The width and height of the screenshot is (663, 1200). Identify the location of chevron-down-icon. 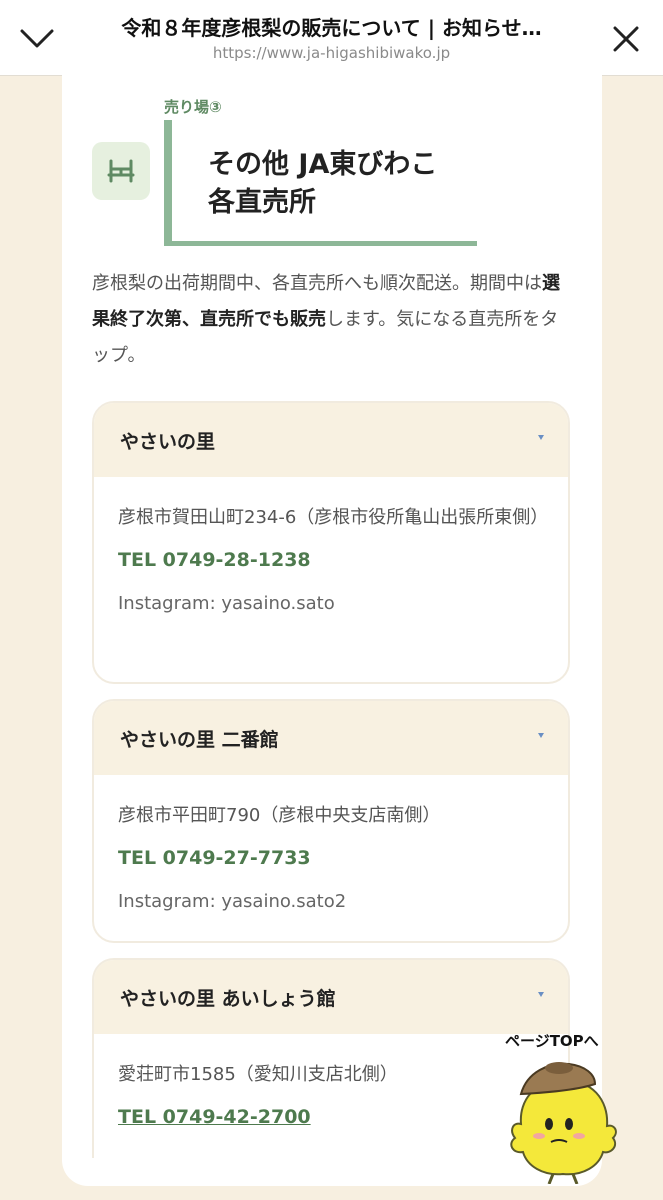
(37, 39).